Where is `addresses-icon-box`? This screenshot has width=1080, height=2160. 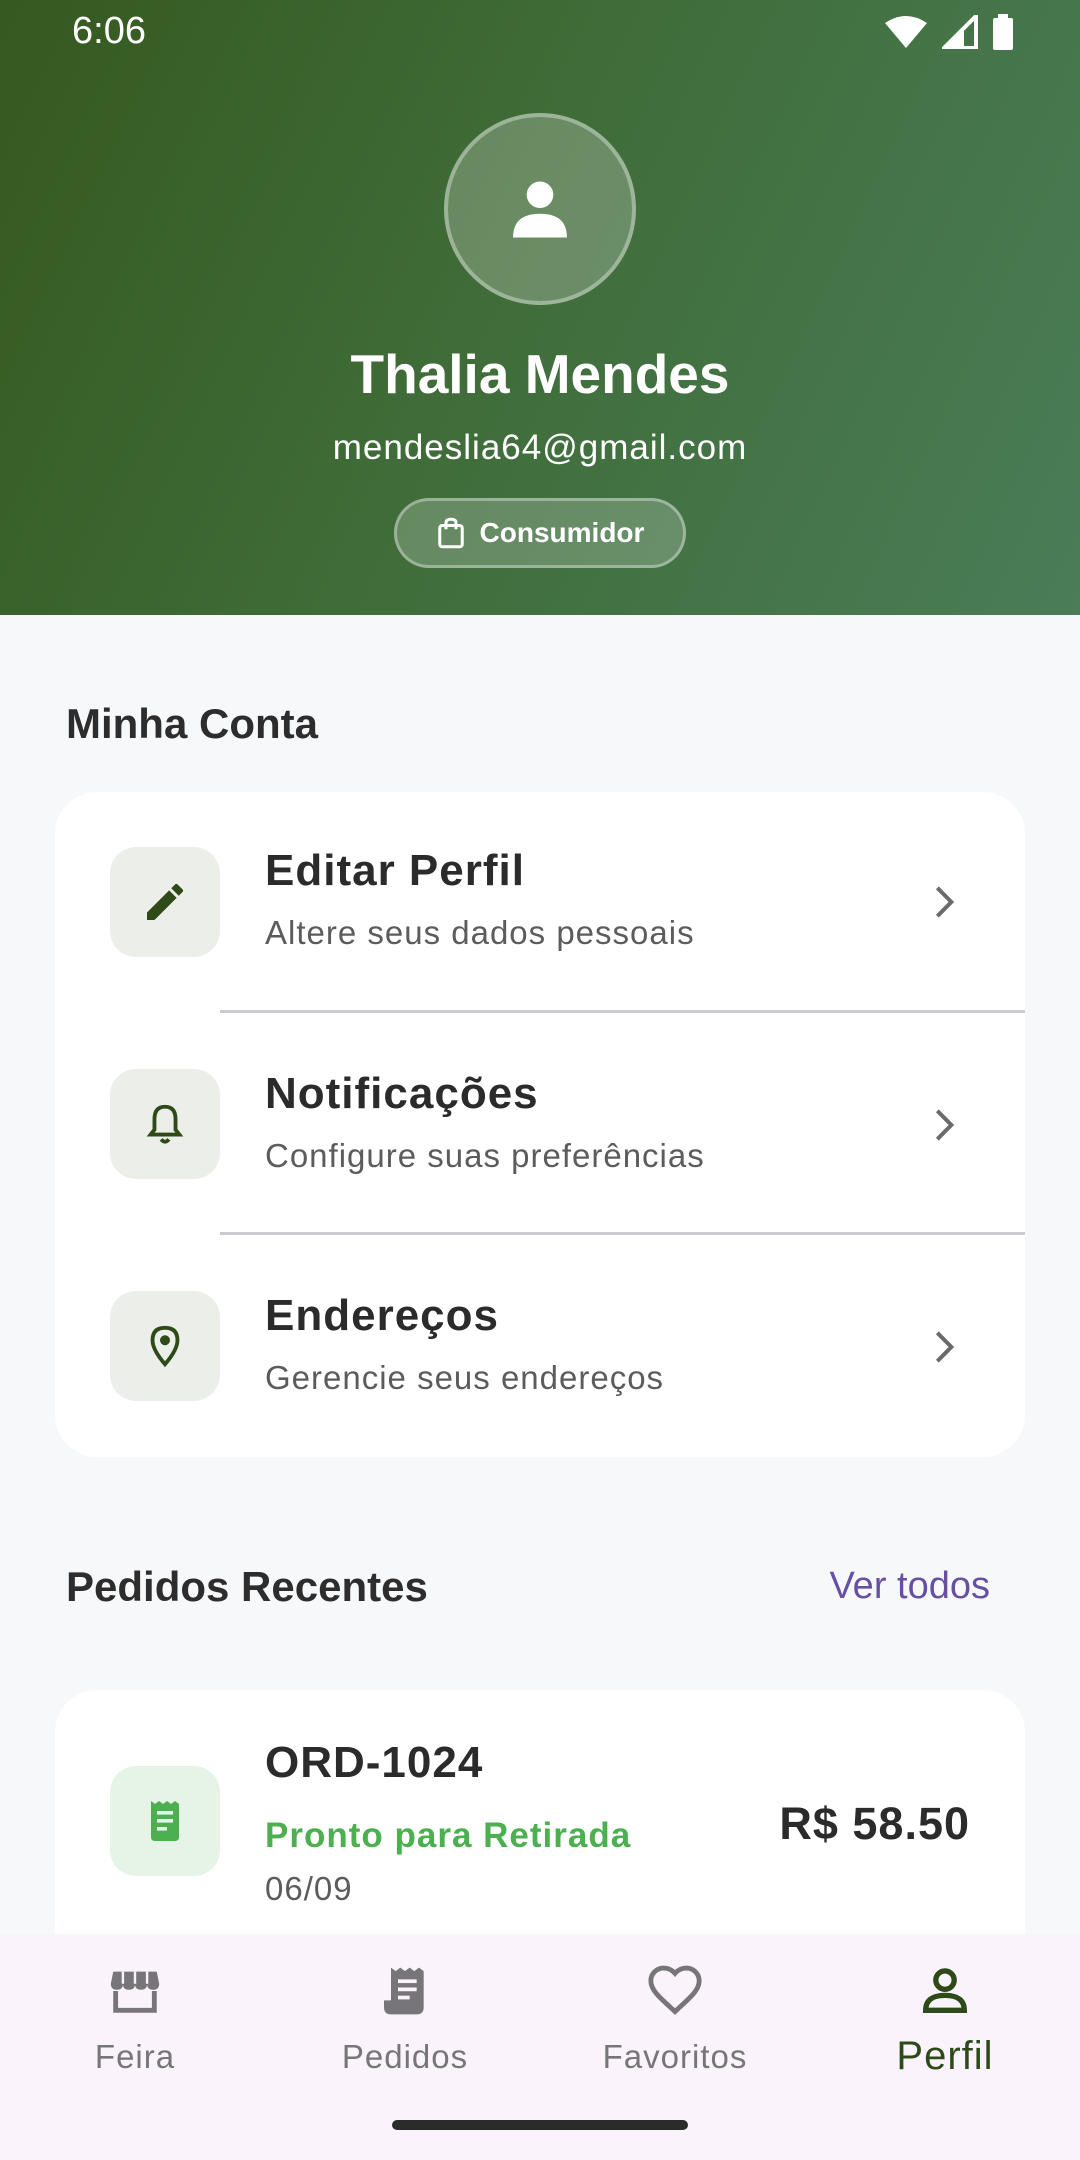 addresses-icon-box is located at coordinates (165, 1346).